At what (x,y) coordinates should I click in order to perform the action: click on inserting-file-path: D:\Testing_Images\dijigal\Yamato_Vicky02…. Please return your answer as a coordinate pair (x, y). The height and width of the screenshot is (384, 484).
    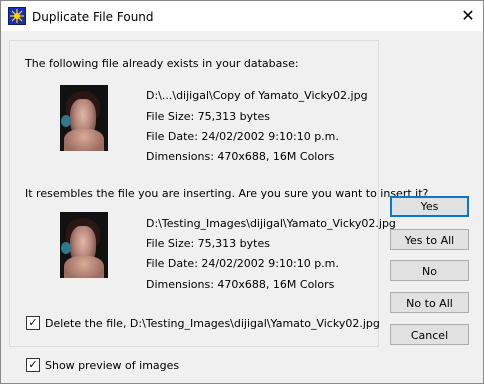
    Looking at the image, I should click on (271, 223).